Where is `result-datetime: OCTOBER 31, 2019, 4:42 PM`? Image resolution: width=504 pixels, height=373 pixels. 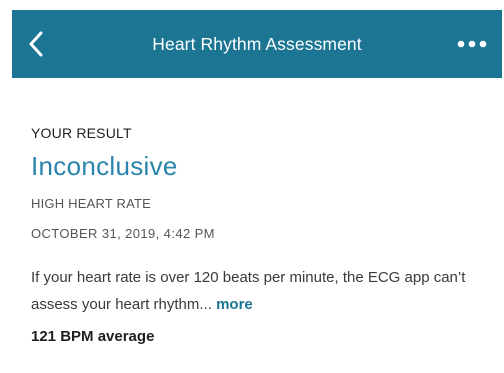 result-datetime: OCTOBER 31, 2019, 4:42 PM is located at coordinates (123, 233).